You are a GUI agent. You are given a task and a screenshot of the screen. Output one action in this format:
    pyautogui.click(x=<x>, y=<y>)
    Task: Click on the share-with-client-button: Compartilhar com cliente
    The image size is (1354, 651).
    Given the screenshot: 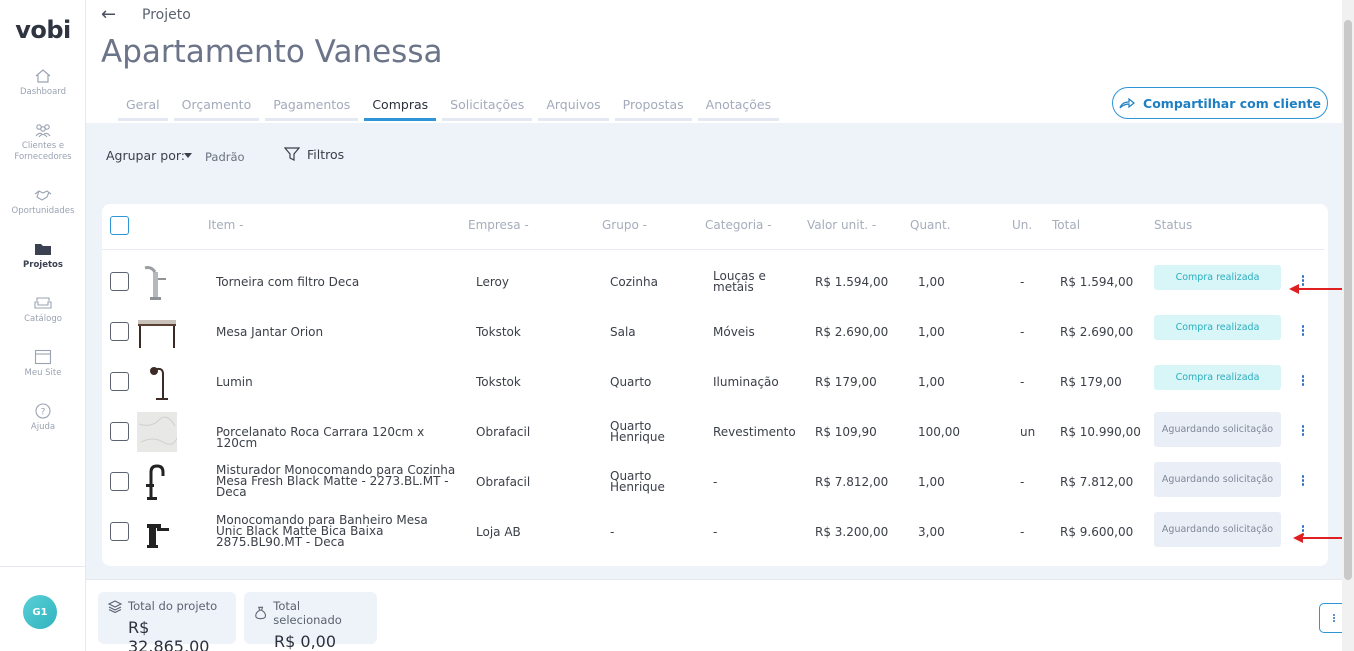 What is the action you would take?
    pyautogui.click(x=1220, y=103)
    